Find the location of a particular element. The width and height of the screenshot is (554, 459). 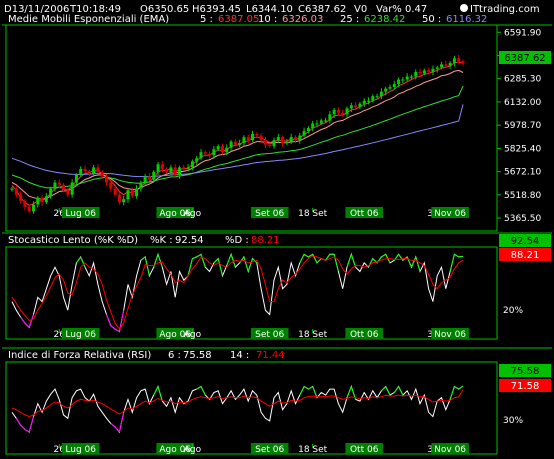

price-y-tick-label: 6591.90 is located at coordinates (522, 33).